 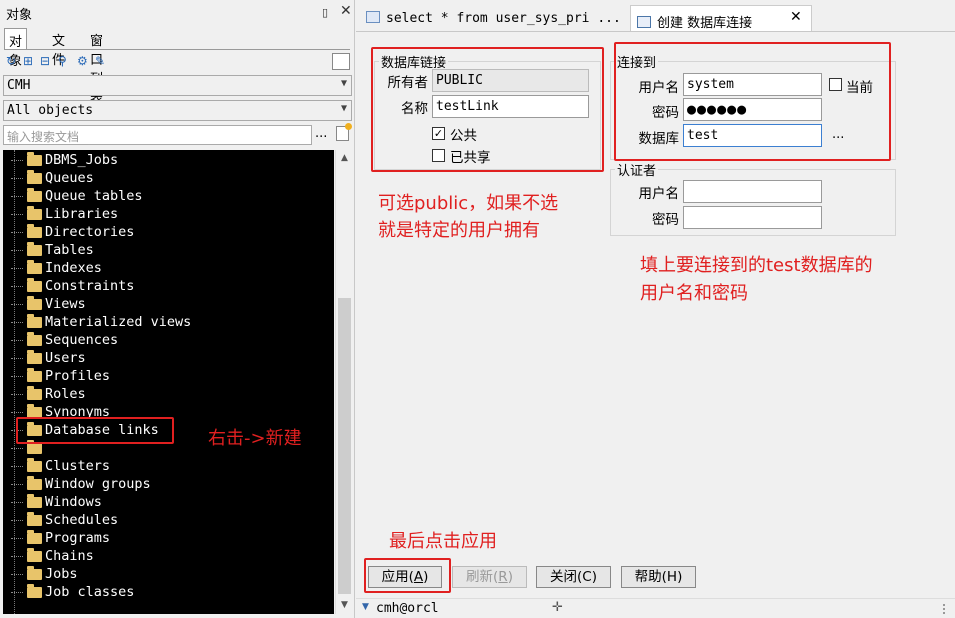 What do you see at coordinates (168, 395) in the screenshot?
I see `tree-item: Roles` at bounding box center [168, 395].